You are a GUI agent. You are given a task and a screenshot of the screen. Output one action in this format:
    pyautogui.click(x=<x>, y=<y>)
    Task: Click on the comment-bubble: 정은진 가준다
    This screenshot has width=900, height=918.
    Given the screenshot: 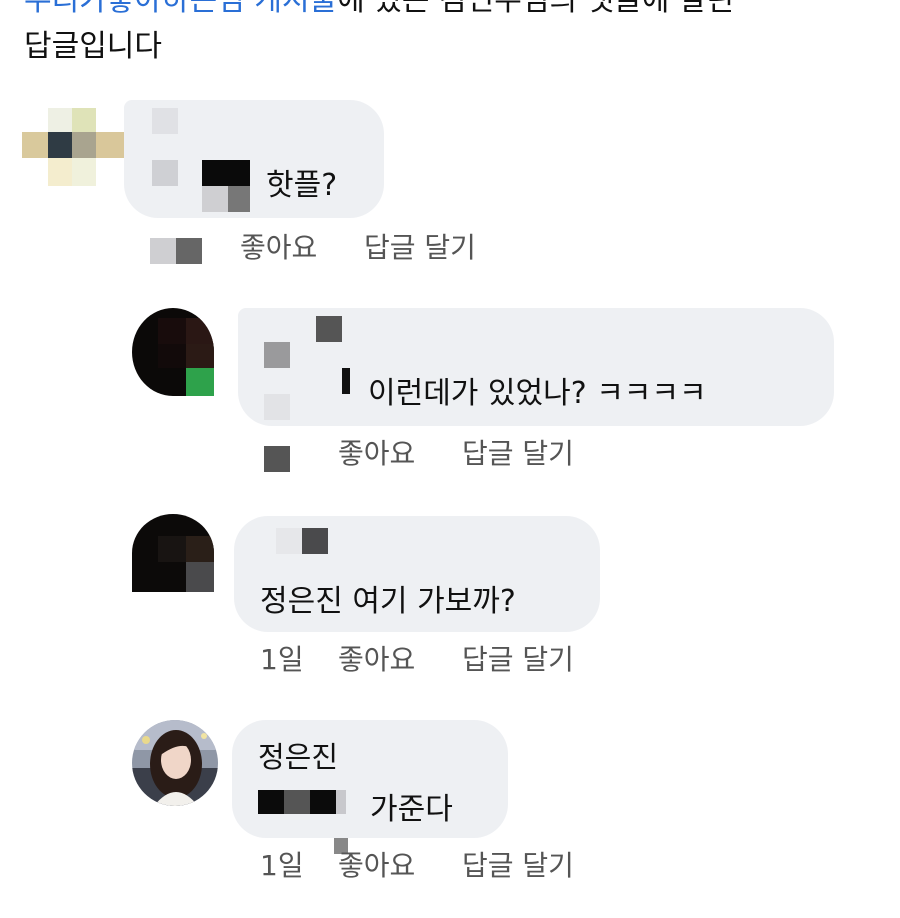 What is the action you would take?
    pyautogui.click(x=370, y=779)
    